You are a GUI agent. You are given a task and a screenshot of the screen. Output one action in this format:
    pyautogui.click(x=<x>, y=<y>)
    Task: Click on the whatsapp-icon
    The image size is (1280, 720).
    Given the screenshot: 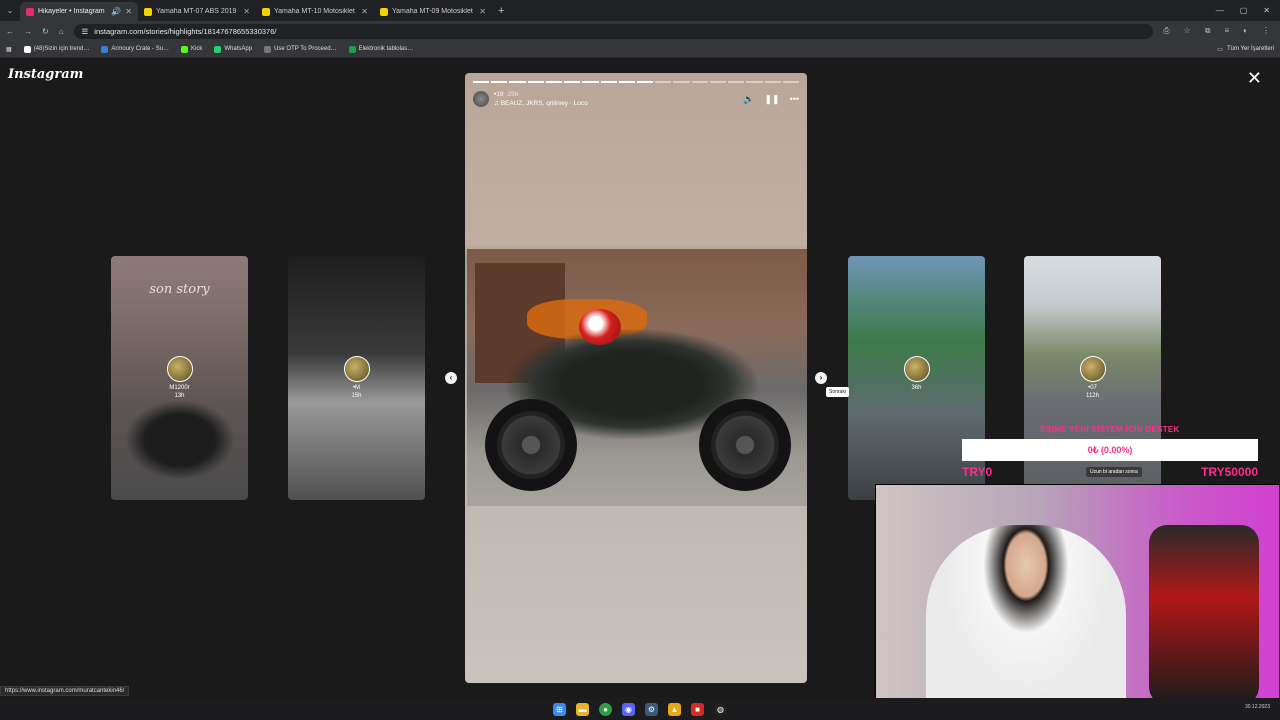 What is the action you would take?
    pyautogui.click(x=218, y=49)
    